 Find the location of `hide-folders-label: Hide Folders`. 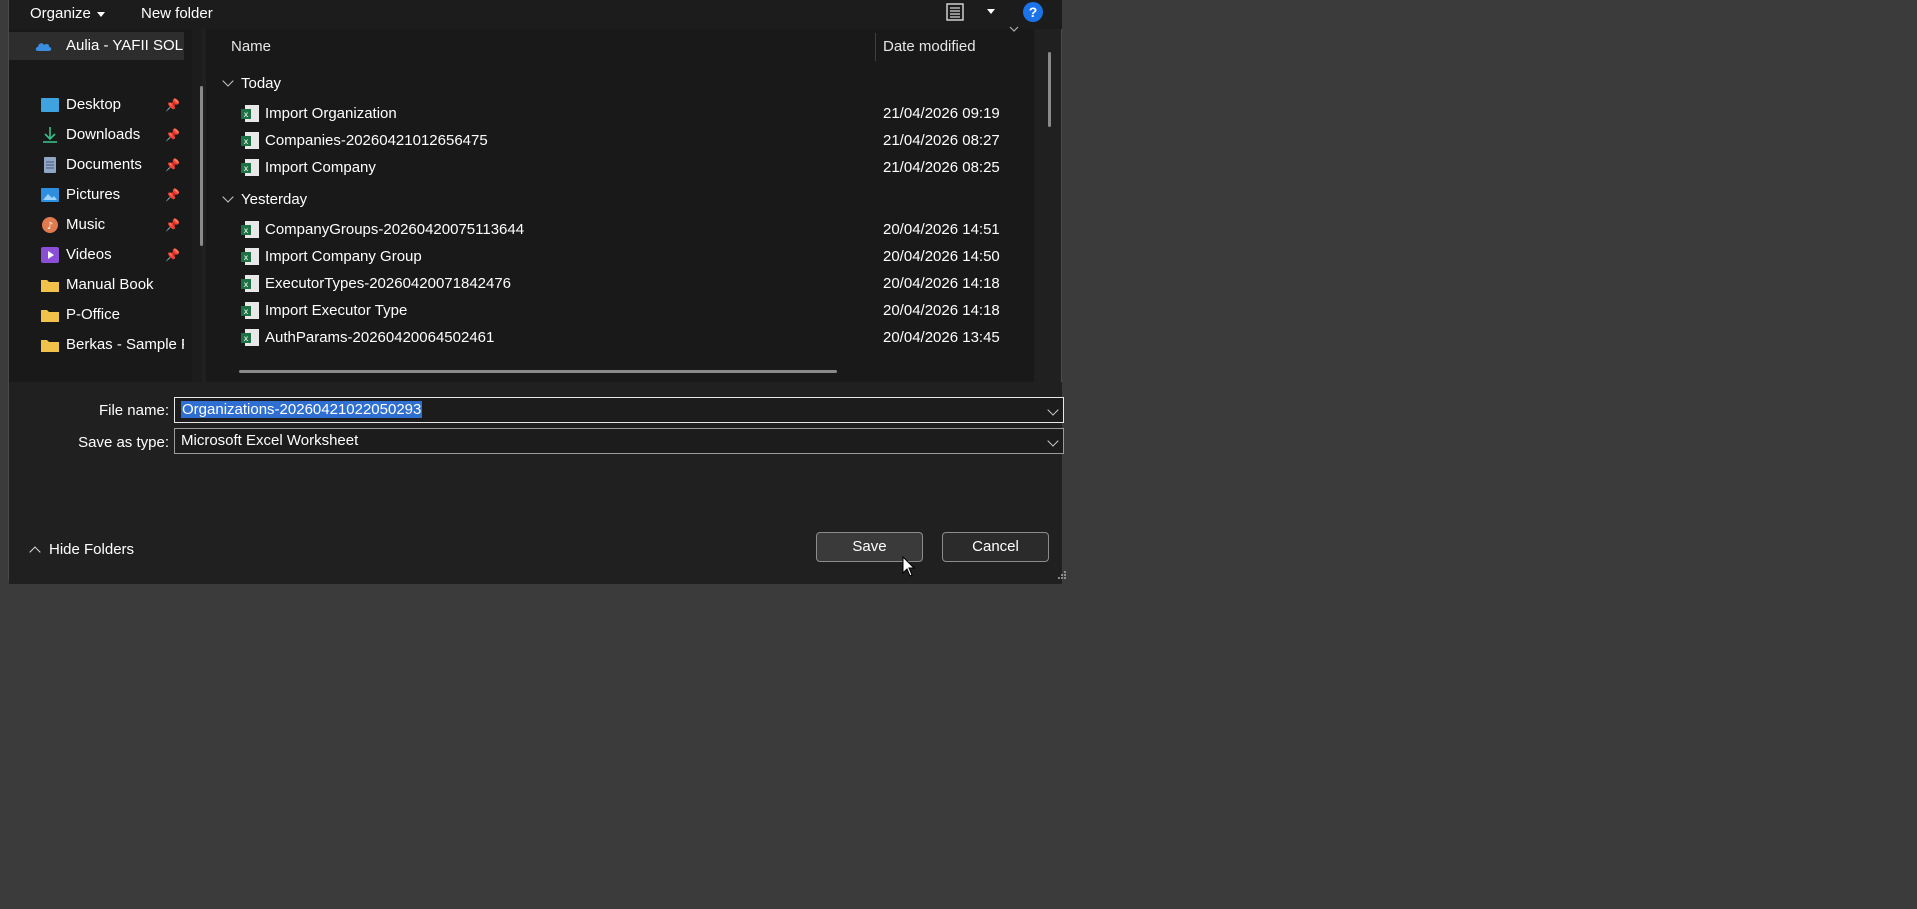

hide-folders-label: Hide Folders is located at coordinates (92, 549).